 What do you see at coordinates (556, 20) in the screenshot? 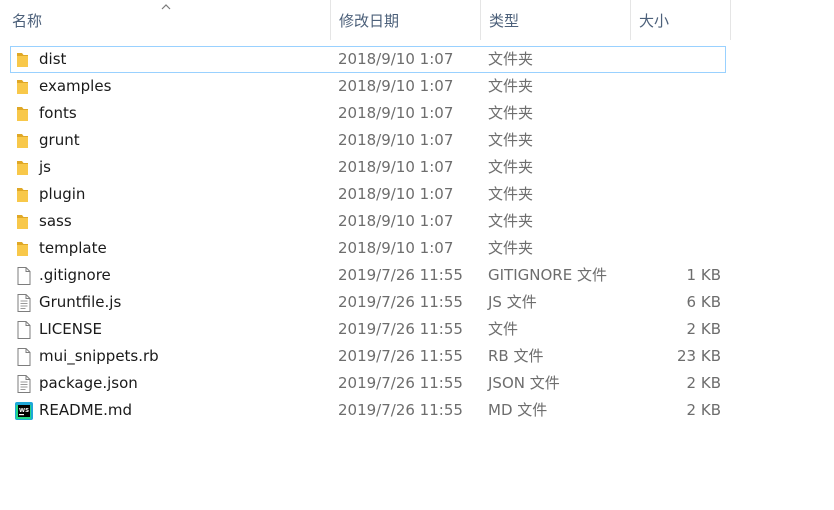
I see `column-header-type: 类型` at bounding box center [556, 20].